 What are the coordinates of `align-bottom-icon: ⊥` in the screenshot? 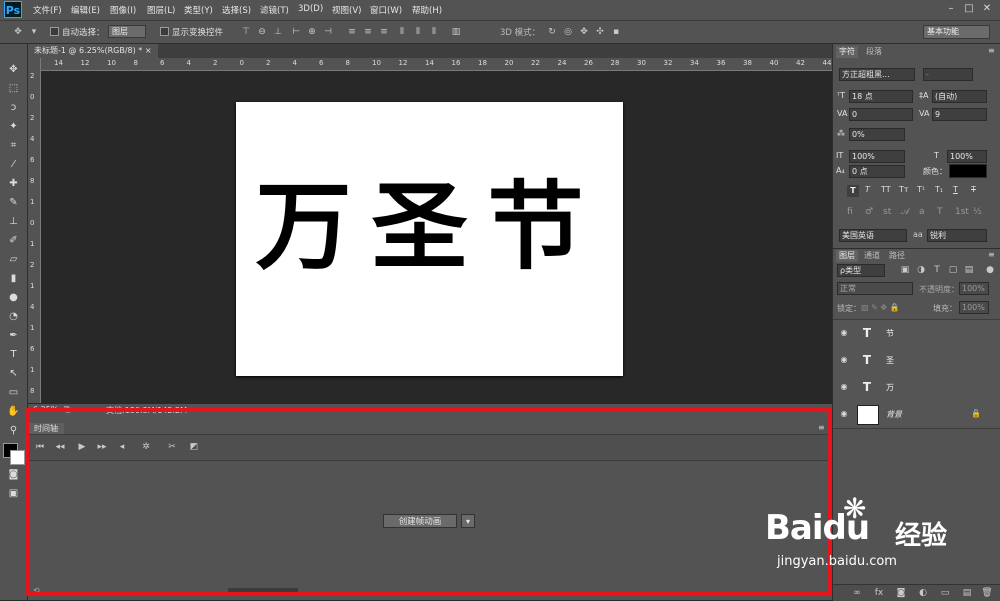 It's located at (278, 32).